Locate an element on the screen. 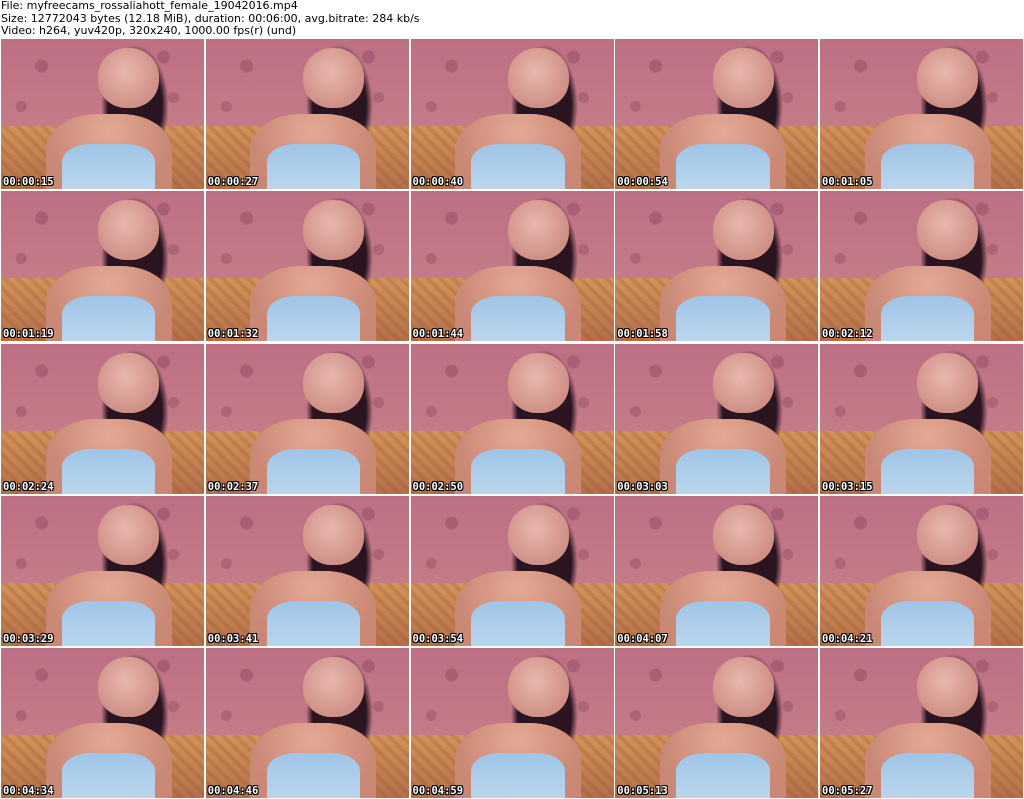 The width and height of the screenshot is (1024, 799). video-frame-thumbnail: 00:04:46 is located at coordinates (307, 723).